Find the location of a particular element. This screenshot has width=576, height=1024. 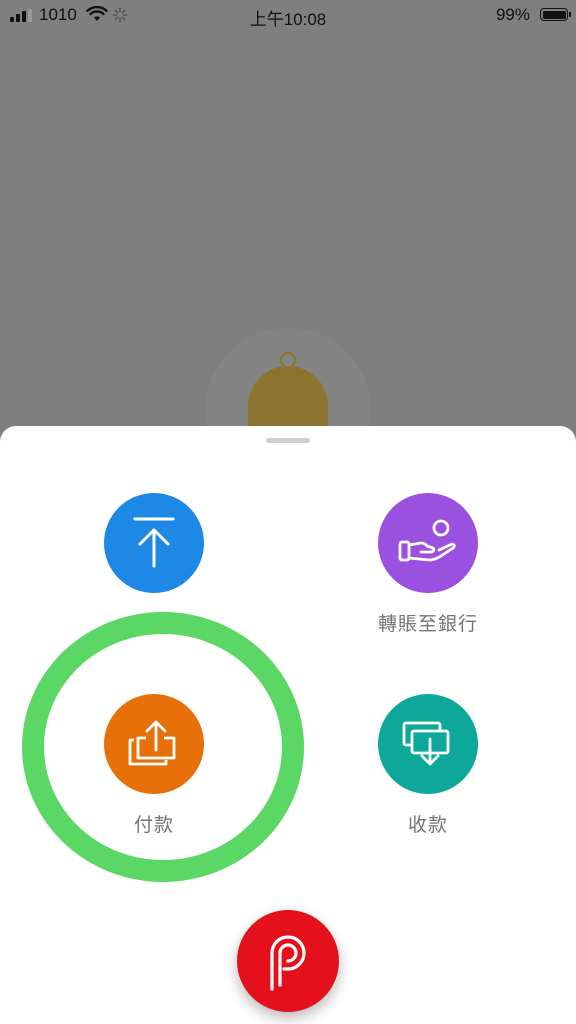

upload-action-button is located at coordinates (154, 543).